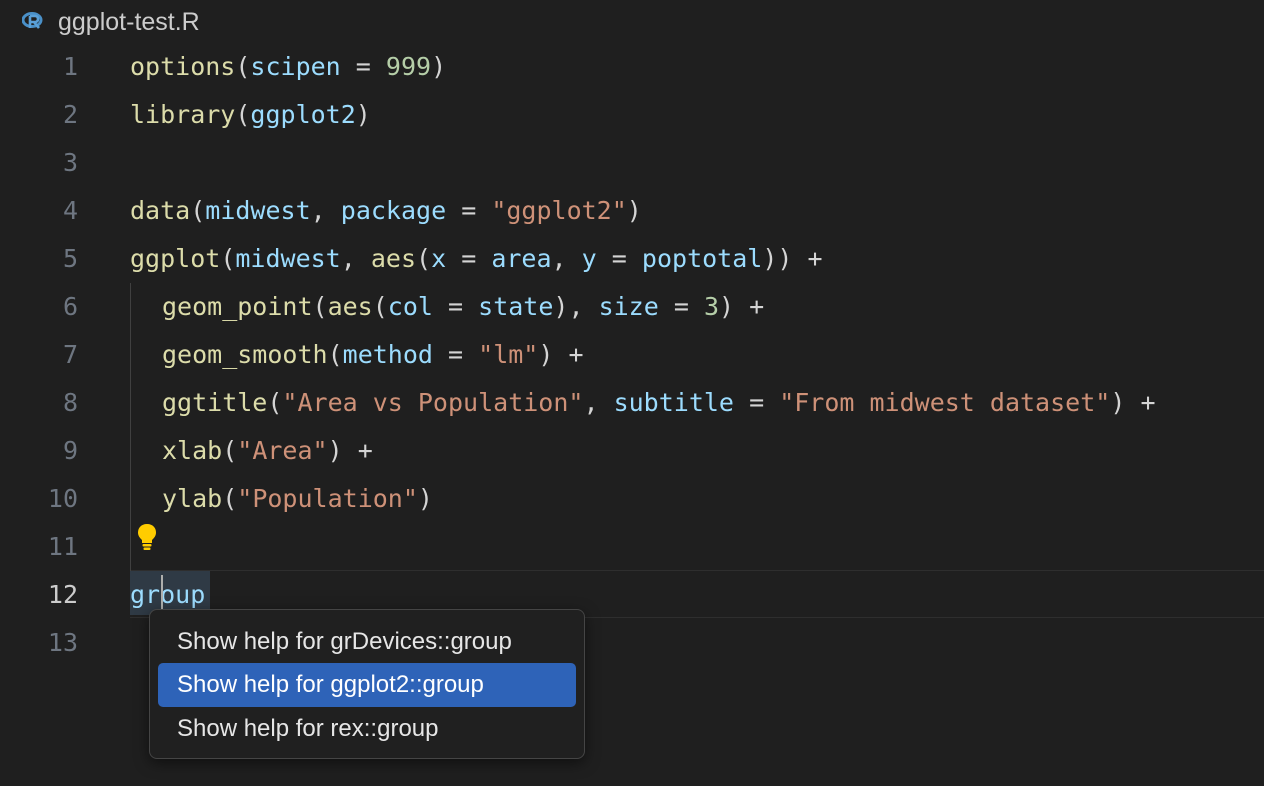 The width and height of the screenshot is (1264, 786). I want to click on r-language-icon, so click(32, 20).